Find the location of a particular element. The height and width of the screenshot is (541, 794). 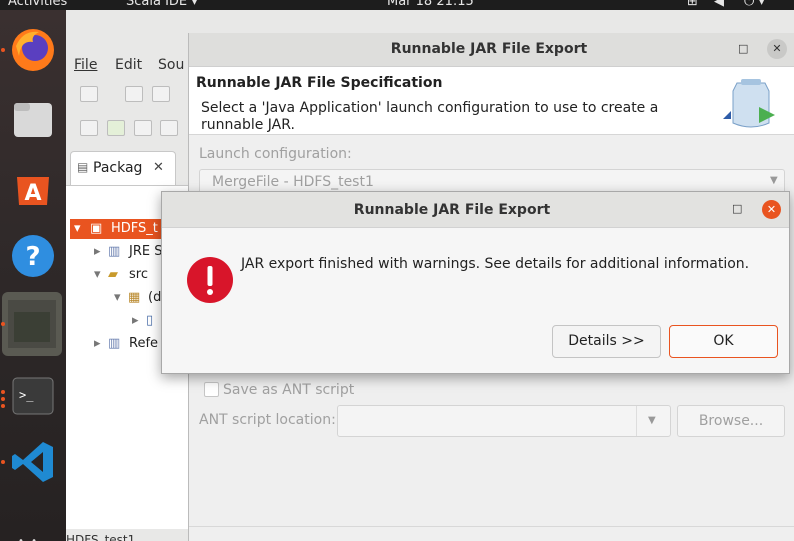

ant-script-checkbox-label: Save as ANT script is located at coordinates (289, 390).